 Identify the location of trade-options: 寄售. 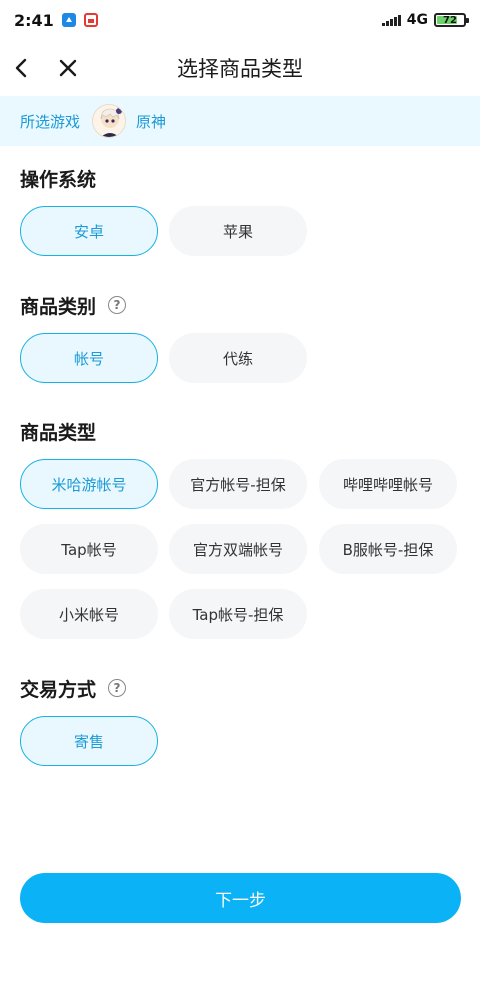
(240, 741).